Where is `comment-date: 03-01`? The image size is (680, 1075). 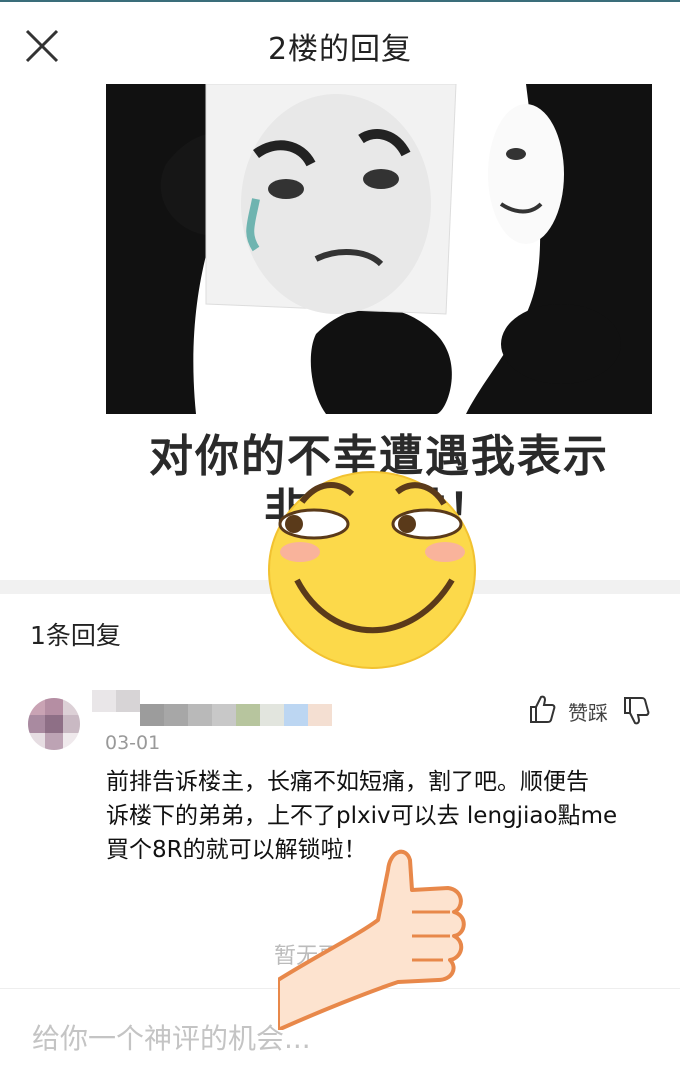
comment-date: 03-01 is located at coordinates (133, 743).